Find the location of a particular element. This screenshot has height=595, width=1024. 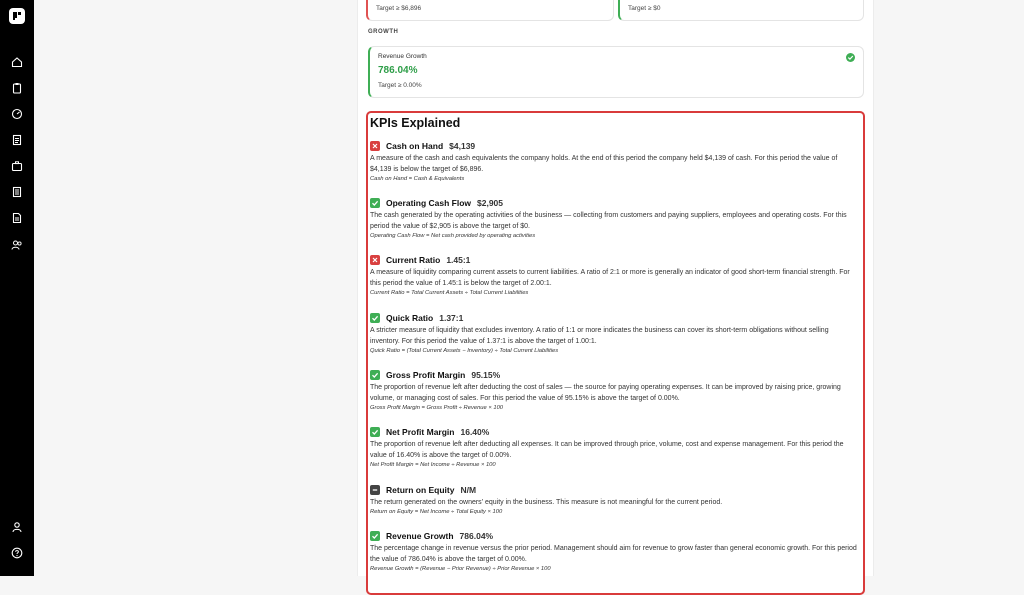

kpi-name: Return on Equity is located at coordinates (420, 490).